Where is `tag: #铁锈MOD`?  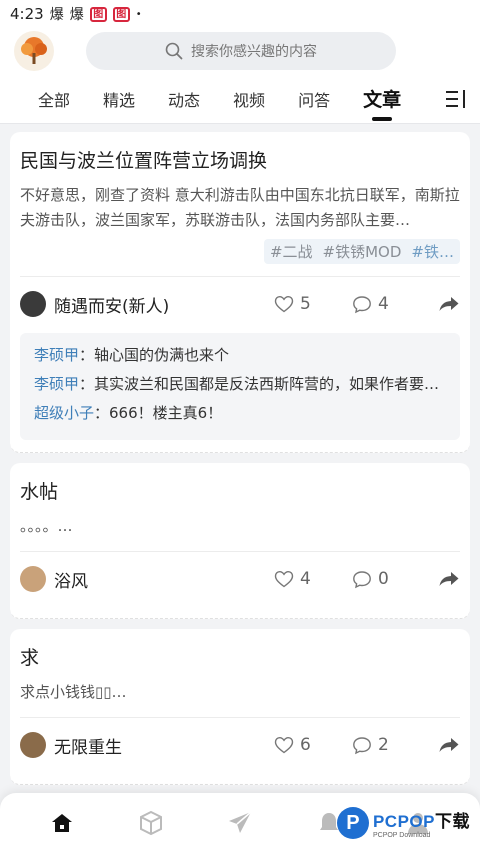
tag: #铁锈MOD is located at coordinates (362, 251).